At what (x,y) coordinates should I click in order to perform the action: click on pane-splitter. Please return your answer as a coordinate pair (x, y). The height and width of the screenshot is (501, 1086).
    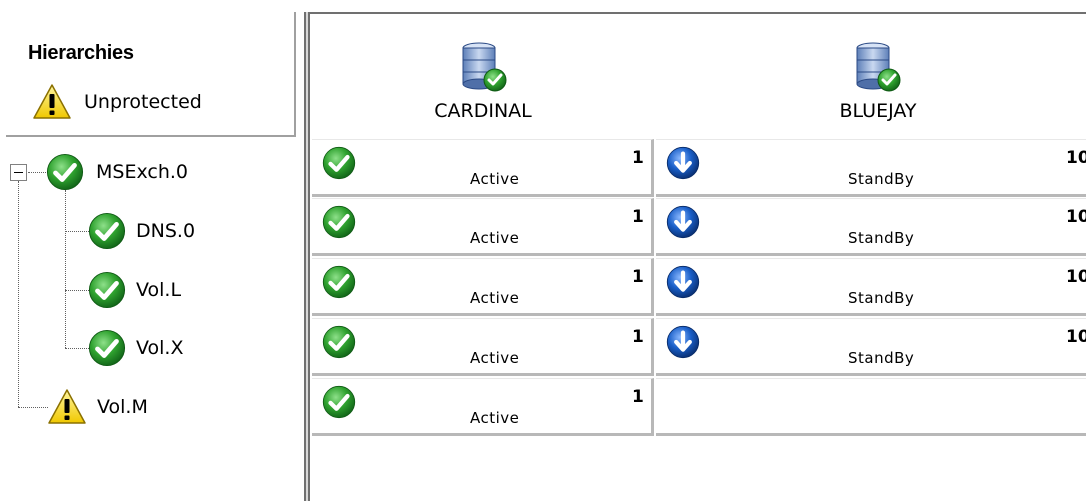
    Looking at the image, I should click on (307, 256).